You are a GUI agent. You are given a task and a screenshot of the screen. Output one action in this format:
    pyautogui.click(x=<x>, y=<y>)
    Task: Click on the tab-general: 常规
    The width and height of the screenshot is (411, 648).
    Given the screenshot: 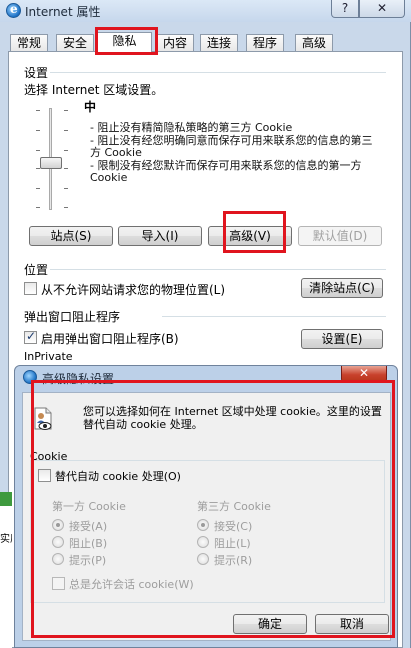 What is the action you would take?
    pyautogui.click(x=29, y=43)
    